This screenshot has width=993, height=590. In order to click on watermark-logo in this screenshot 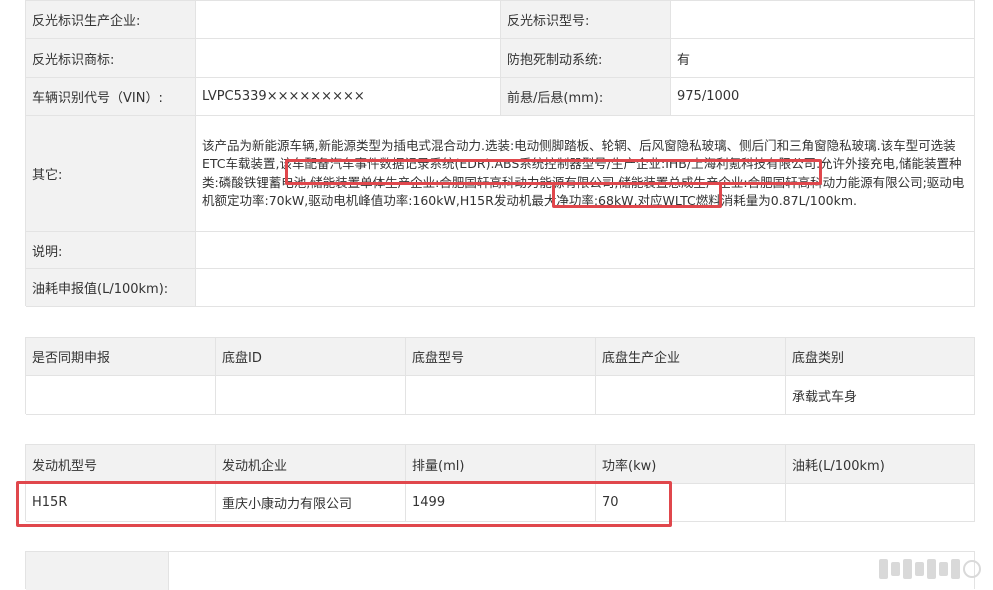, I will do `click(930, 569)`.